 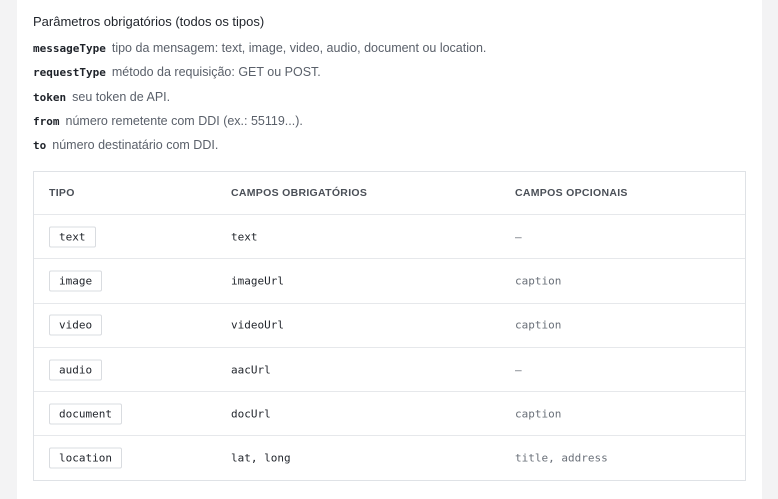 I want to click on param-description: número destinatário com DDI., so click(x=135, y=145).